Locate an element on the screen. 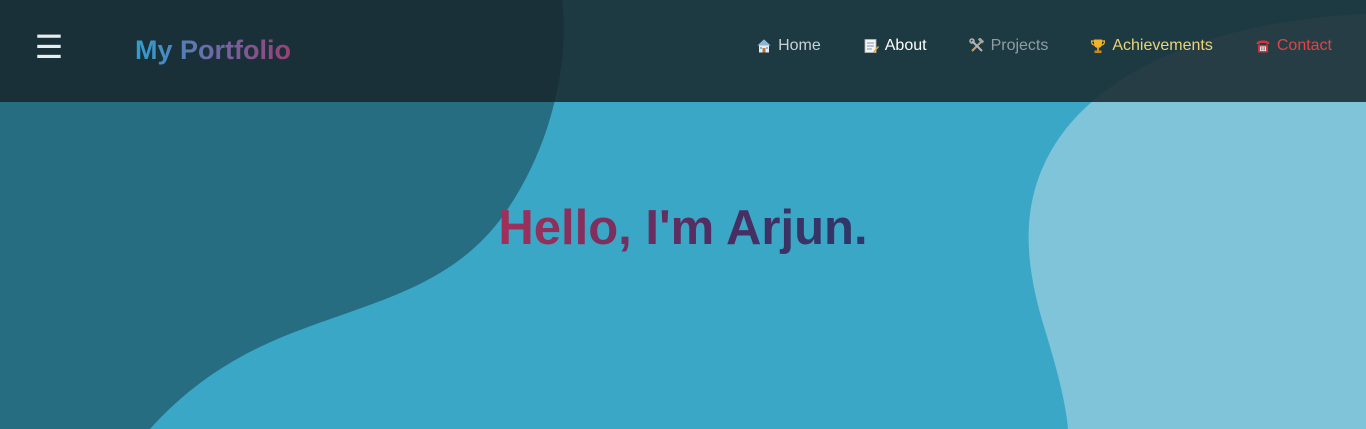 The height and width of the screenshot is (429, 1366). hero-title: Hello, I'm Arjun. is located at coordinates (683, 228).